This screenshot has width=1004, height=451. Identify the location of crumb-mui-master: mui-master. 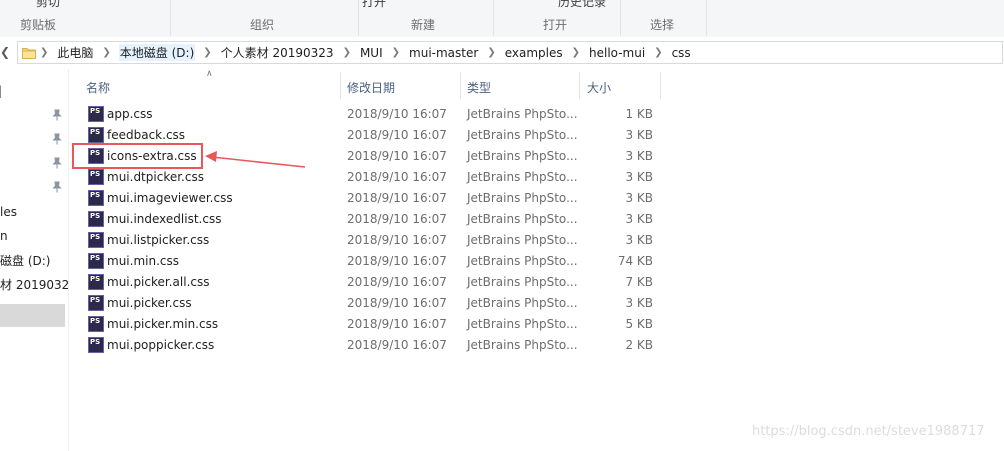
(443, 53).